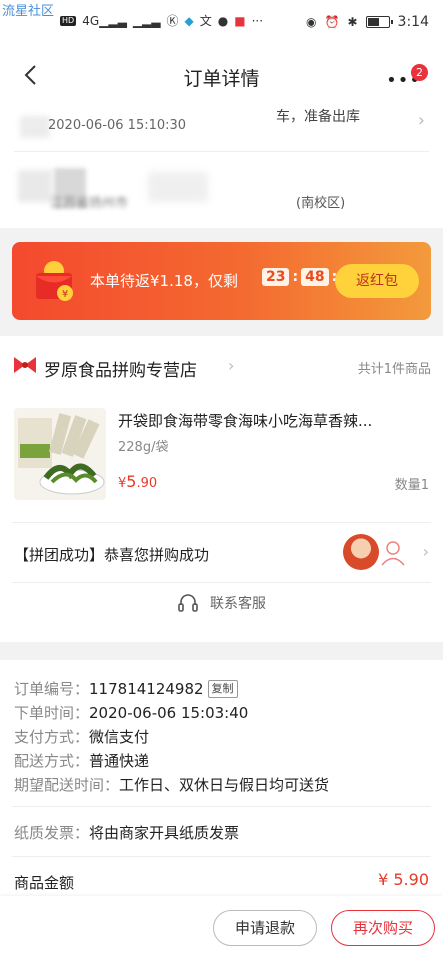 The width and height of the screenshot is (443, 960). Describe the element at coordinates (321, 203) in the screenshot. I see `address-tail: (南校区)` at that location.